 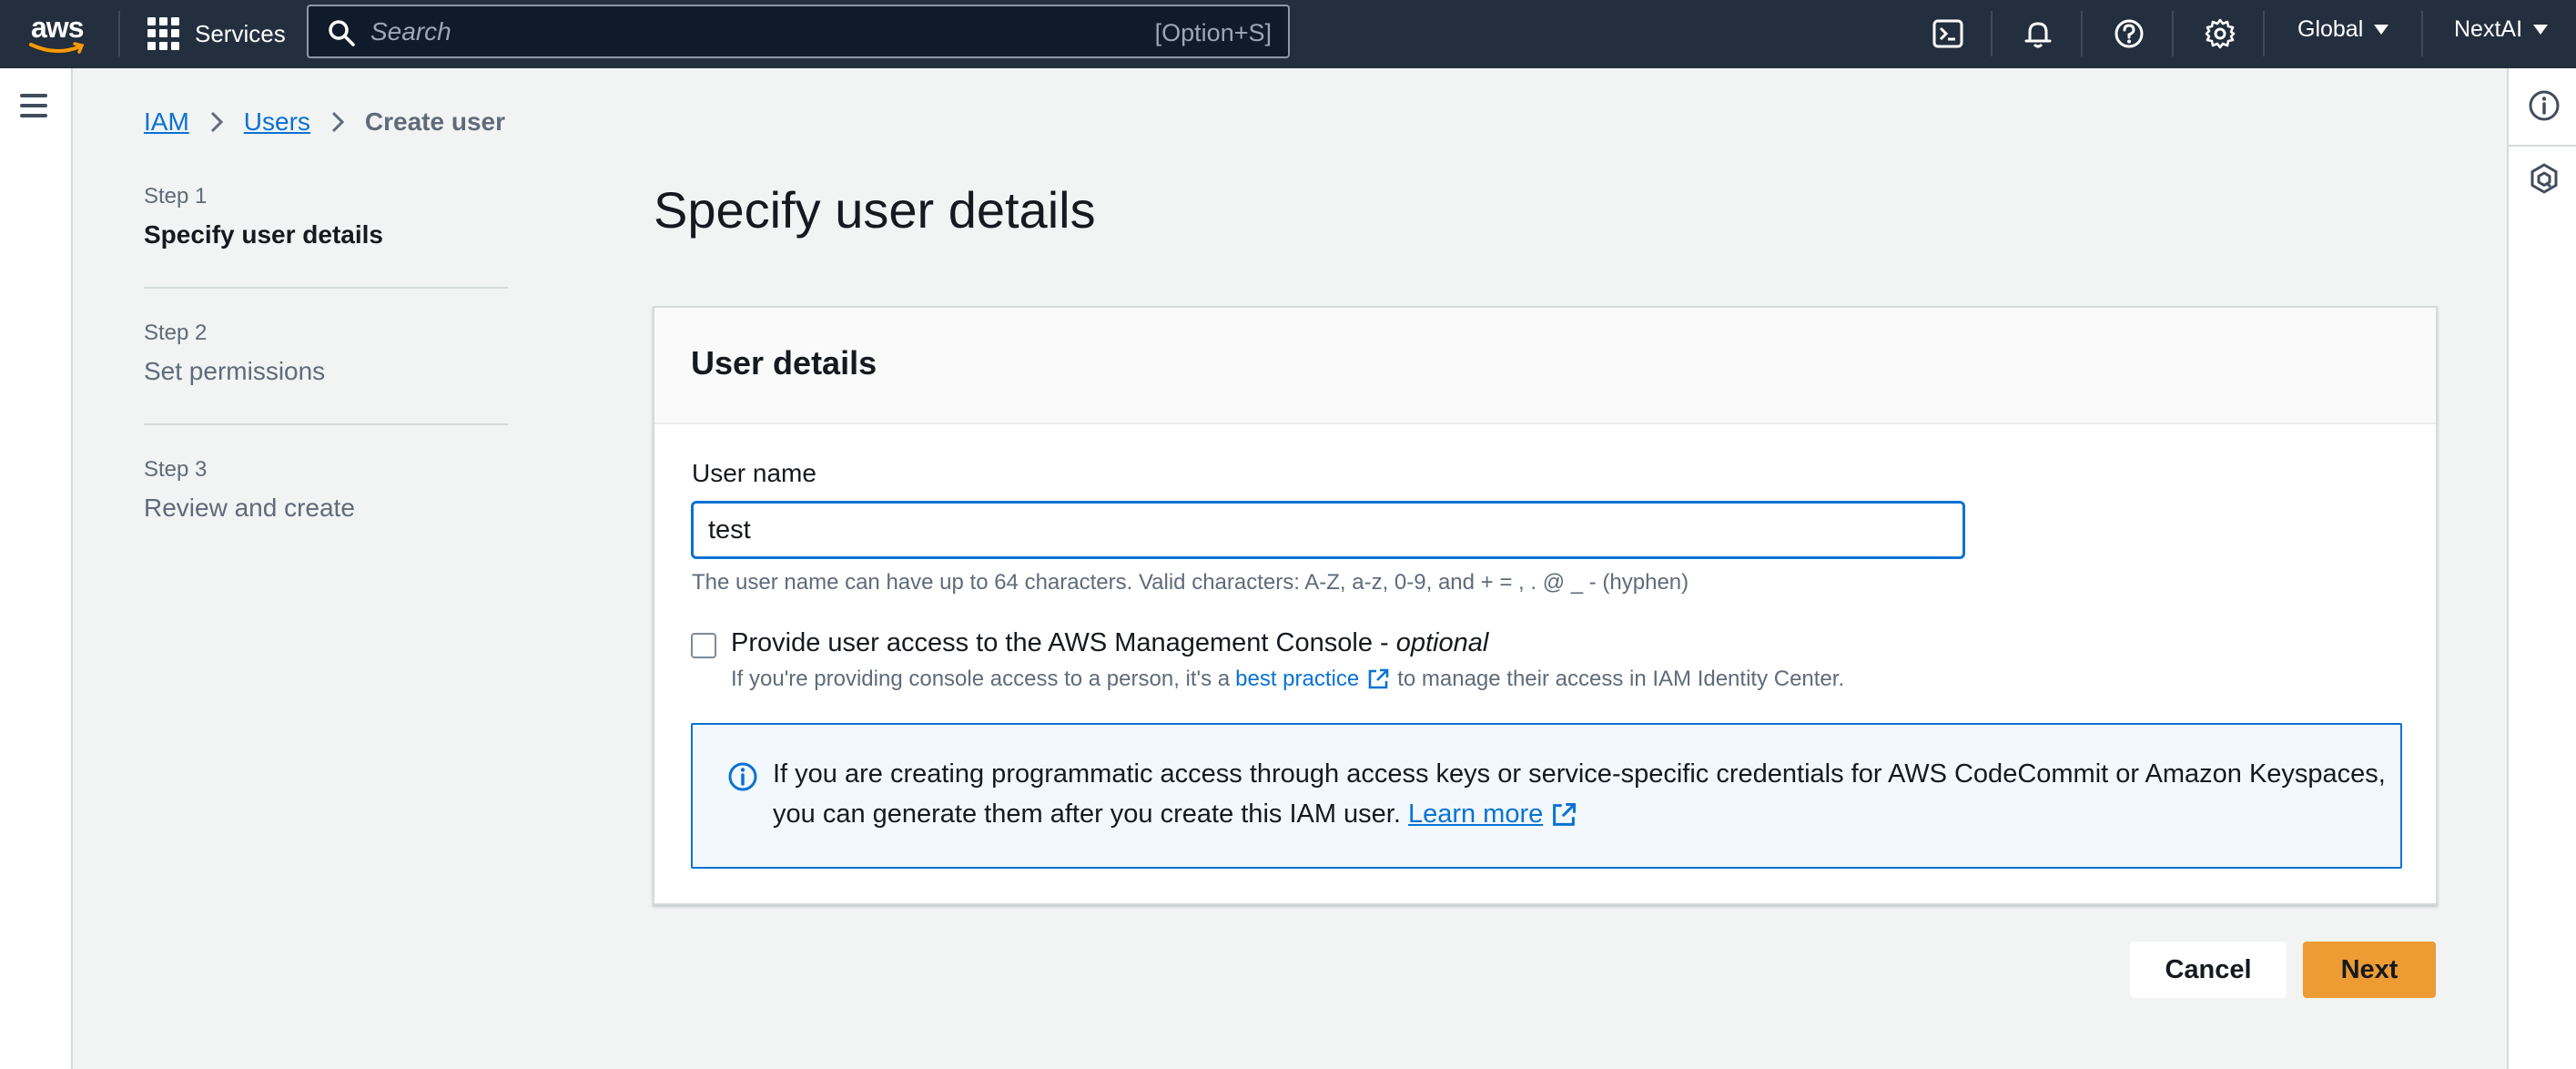 I want to click on best-practice-link-text: best practice, so click(x=1297, y=679).